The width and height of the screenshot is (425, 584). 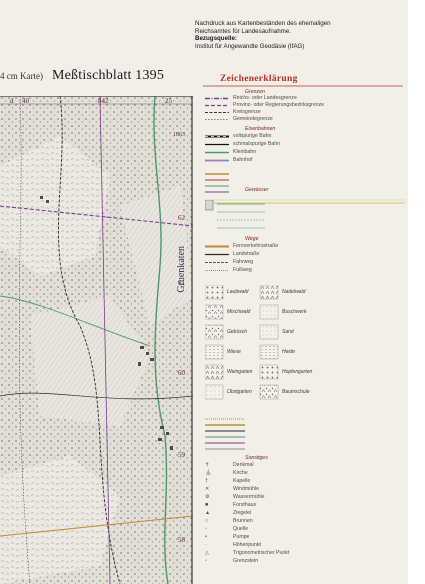 What do you see at coordinates (206, 545) in the screenshot?
I see `misc-symbol-11: ·` at bounding box center [206, 545].